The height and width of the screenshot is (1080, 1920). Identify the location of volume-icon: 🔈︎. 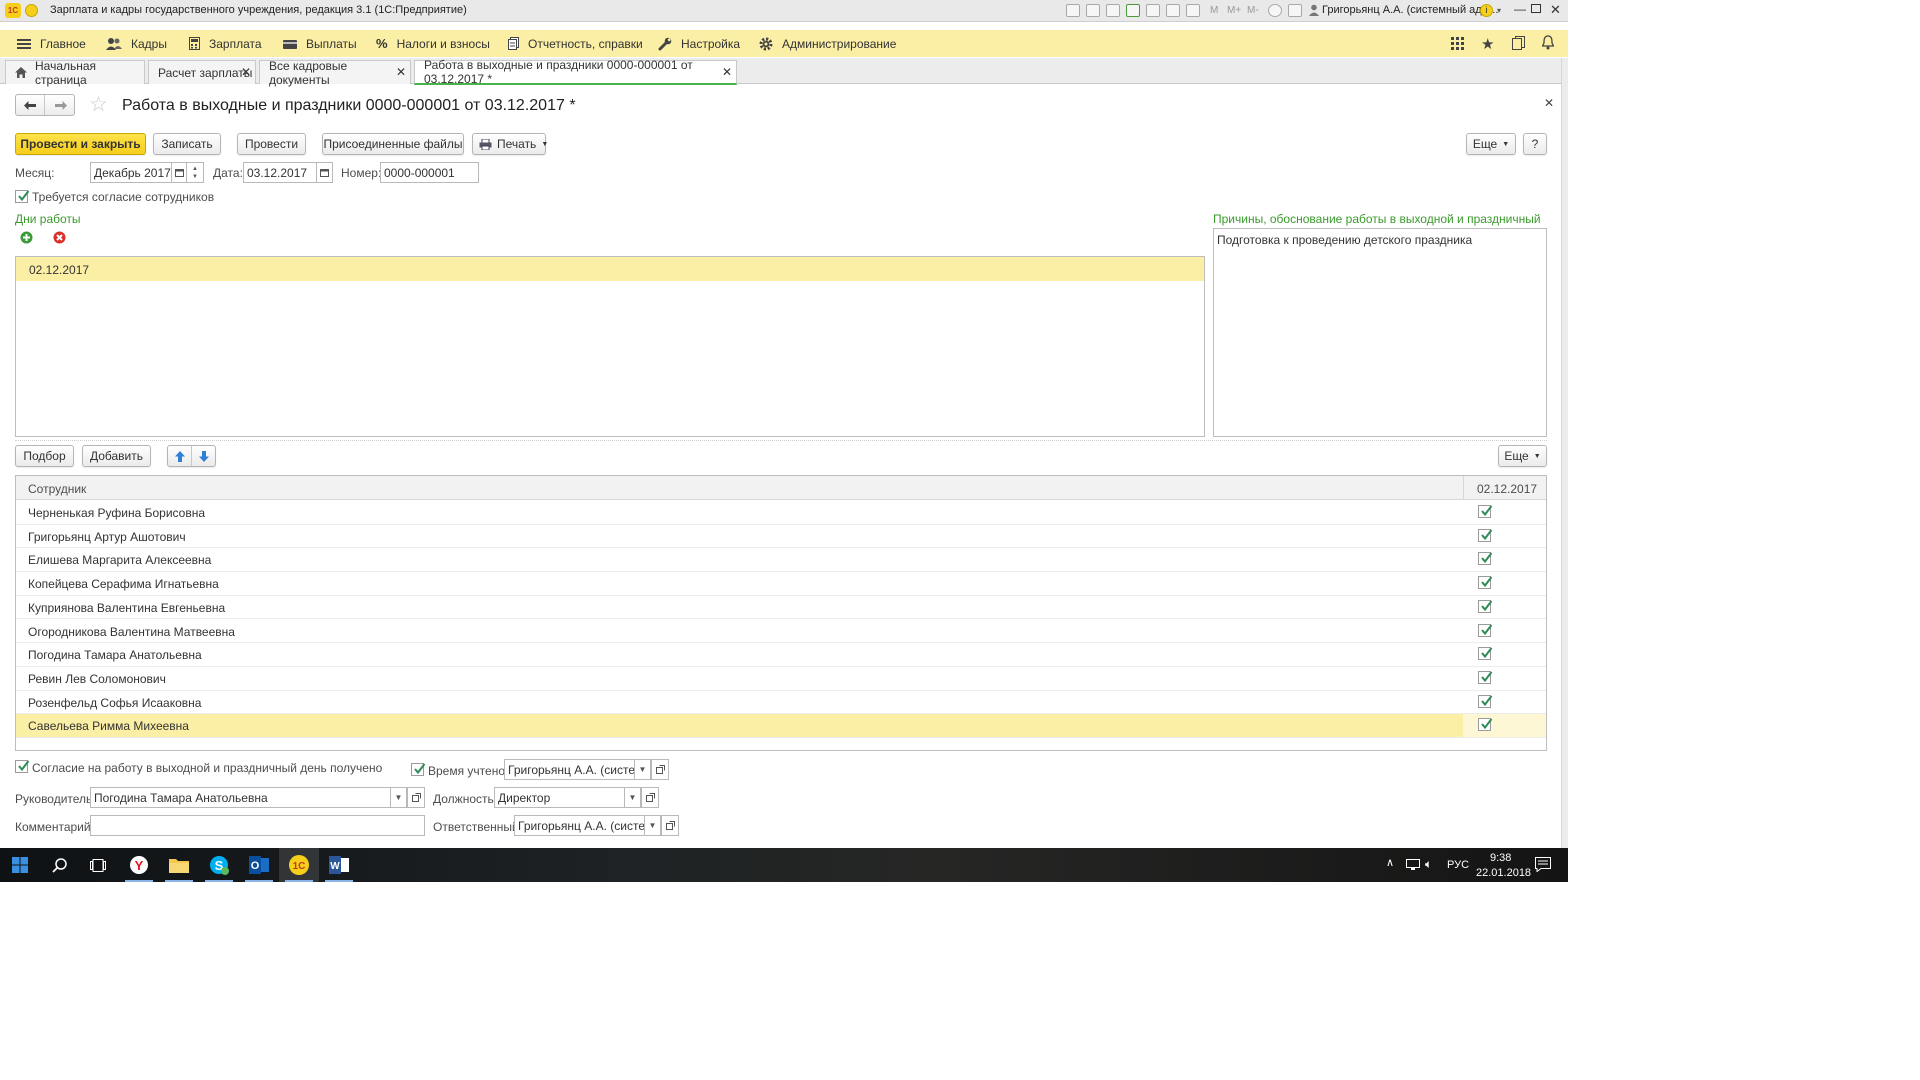
(1428, 864).